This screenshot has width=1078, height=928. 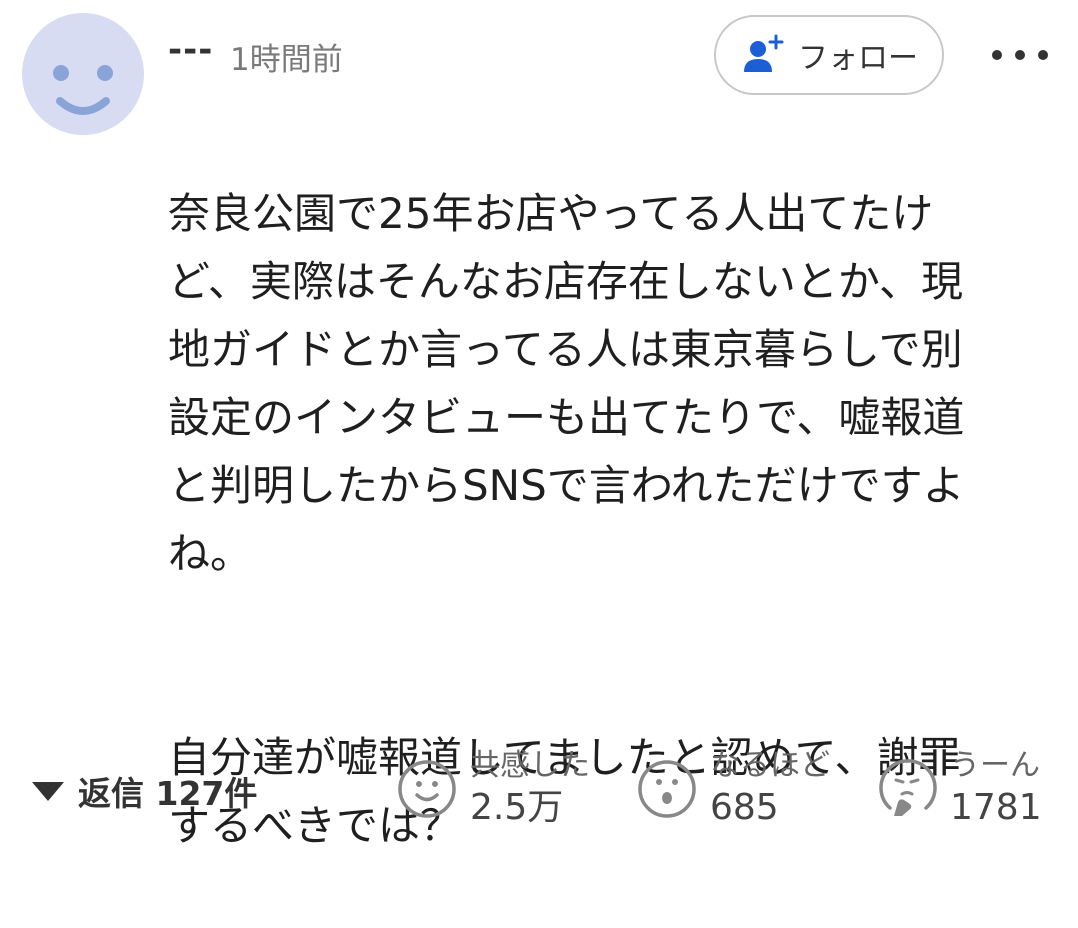 I want to click on username: ---, so click(x=190, y=50).